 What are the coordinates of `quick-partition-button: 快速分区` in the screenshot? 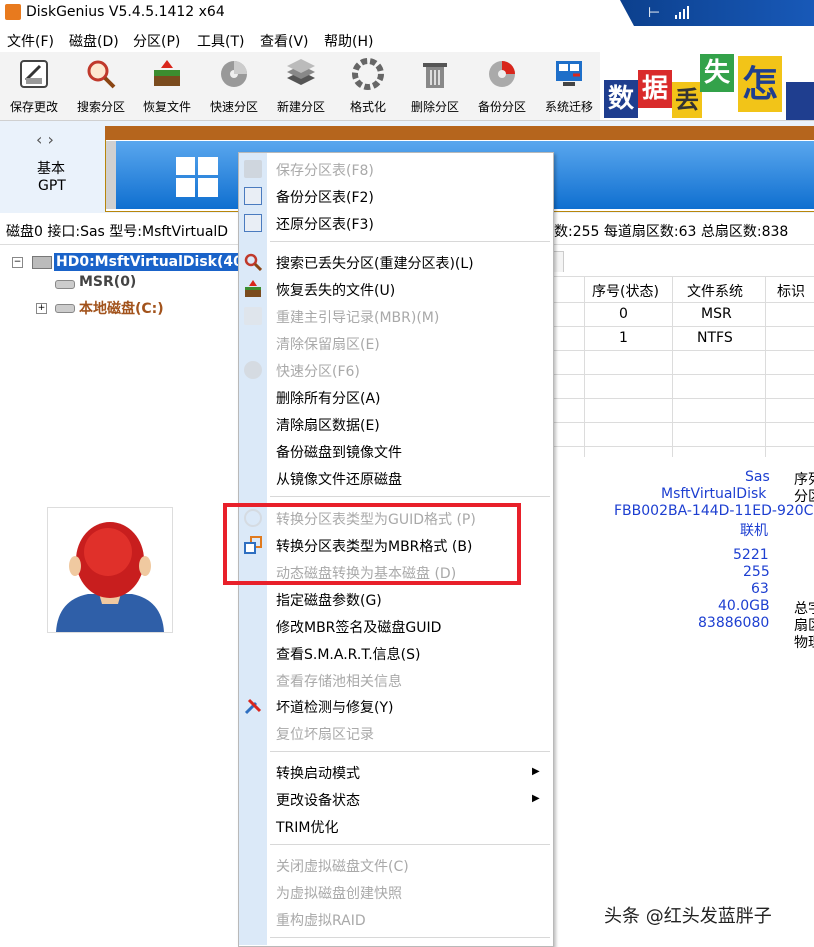 It's located at (234, 85).